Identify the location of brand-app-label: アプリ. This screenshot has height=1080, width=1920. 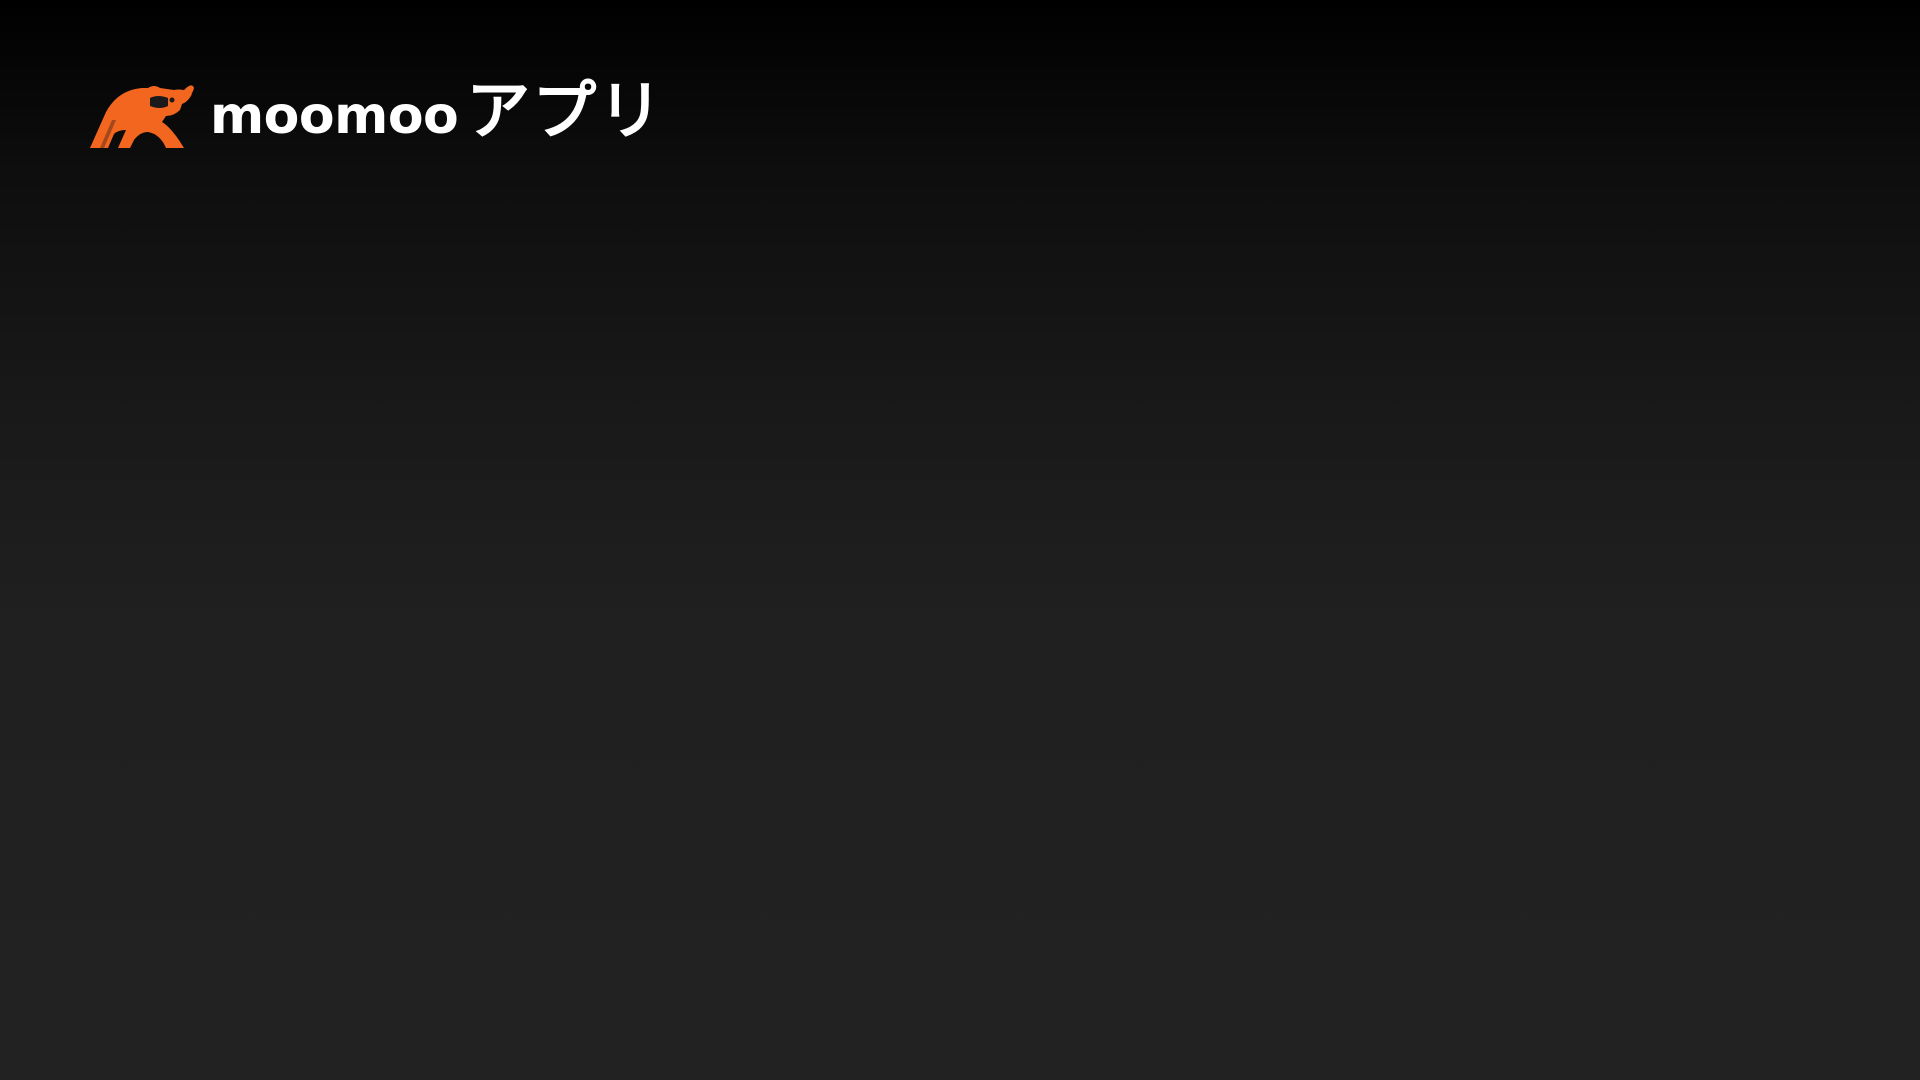
(565, 112).